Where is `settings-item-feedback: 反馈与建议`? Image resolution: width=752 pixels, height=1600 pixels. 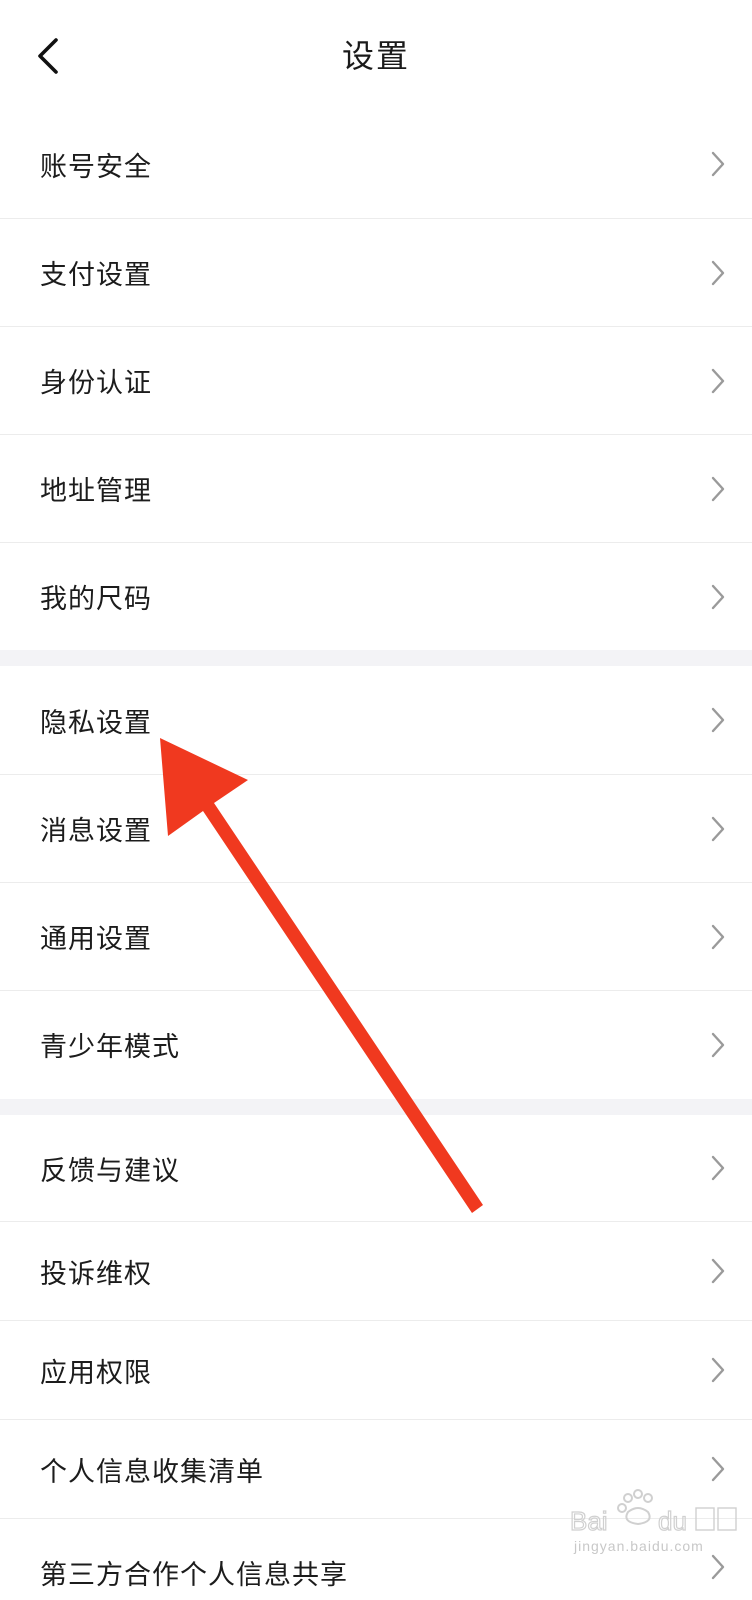 settings-item-feedback: 反馈与建议 is located at coordinates (376, 1168).